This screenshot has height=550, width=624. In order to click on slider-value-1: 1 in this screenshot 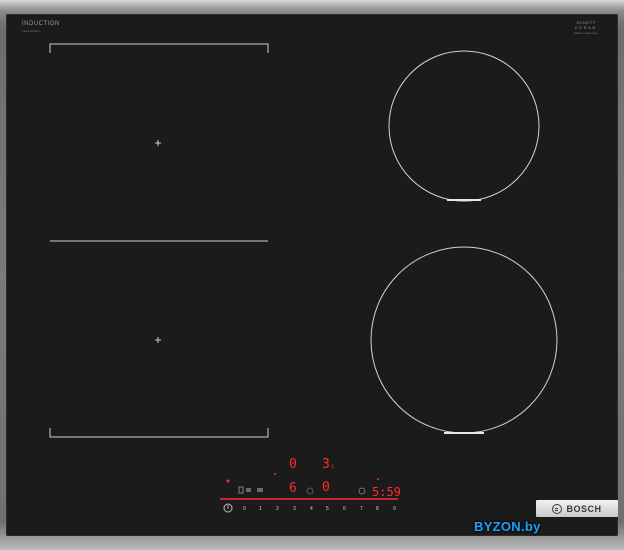, I will do `click(260, 509)`.